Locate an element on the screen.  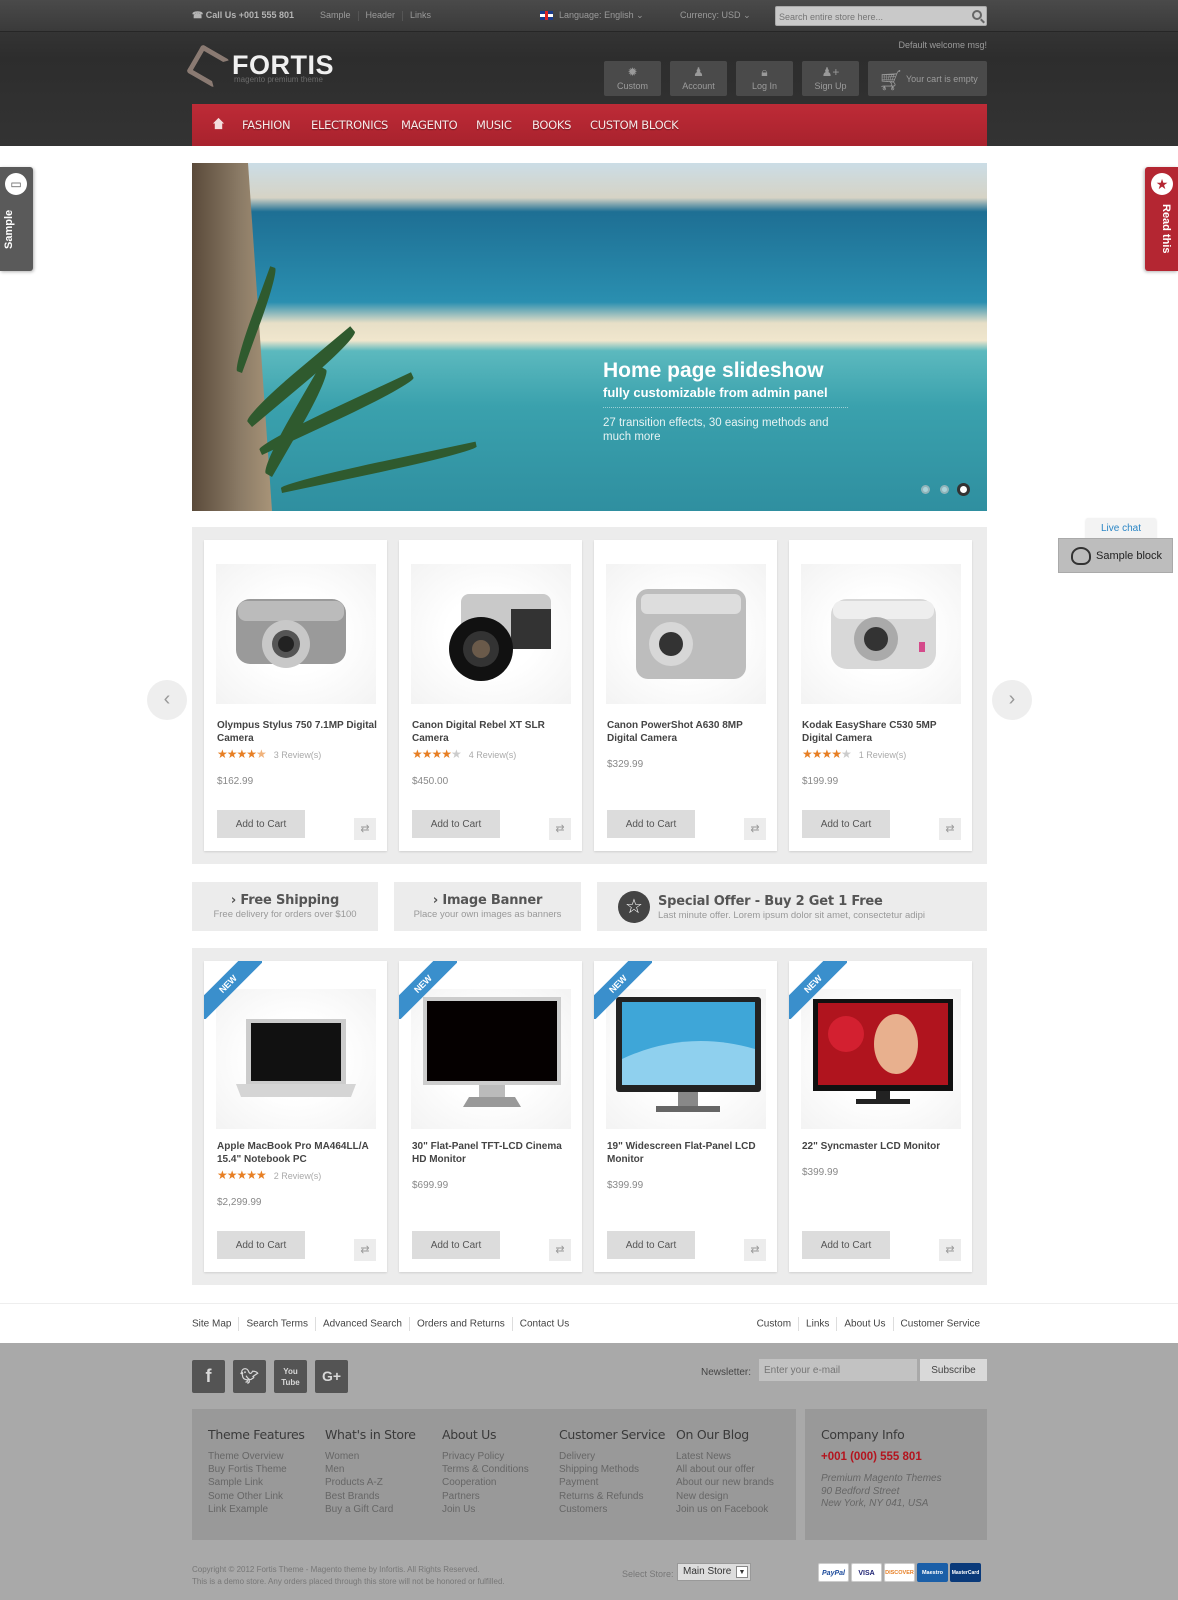
cart-button: 🛒︎ Your cart is empty is located at coordinates (927, 78).